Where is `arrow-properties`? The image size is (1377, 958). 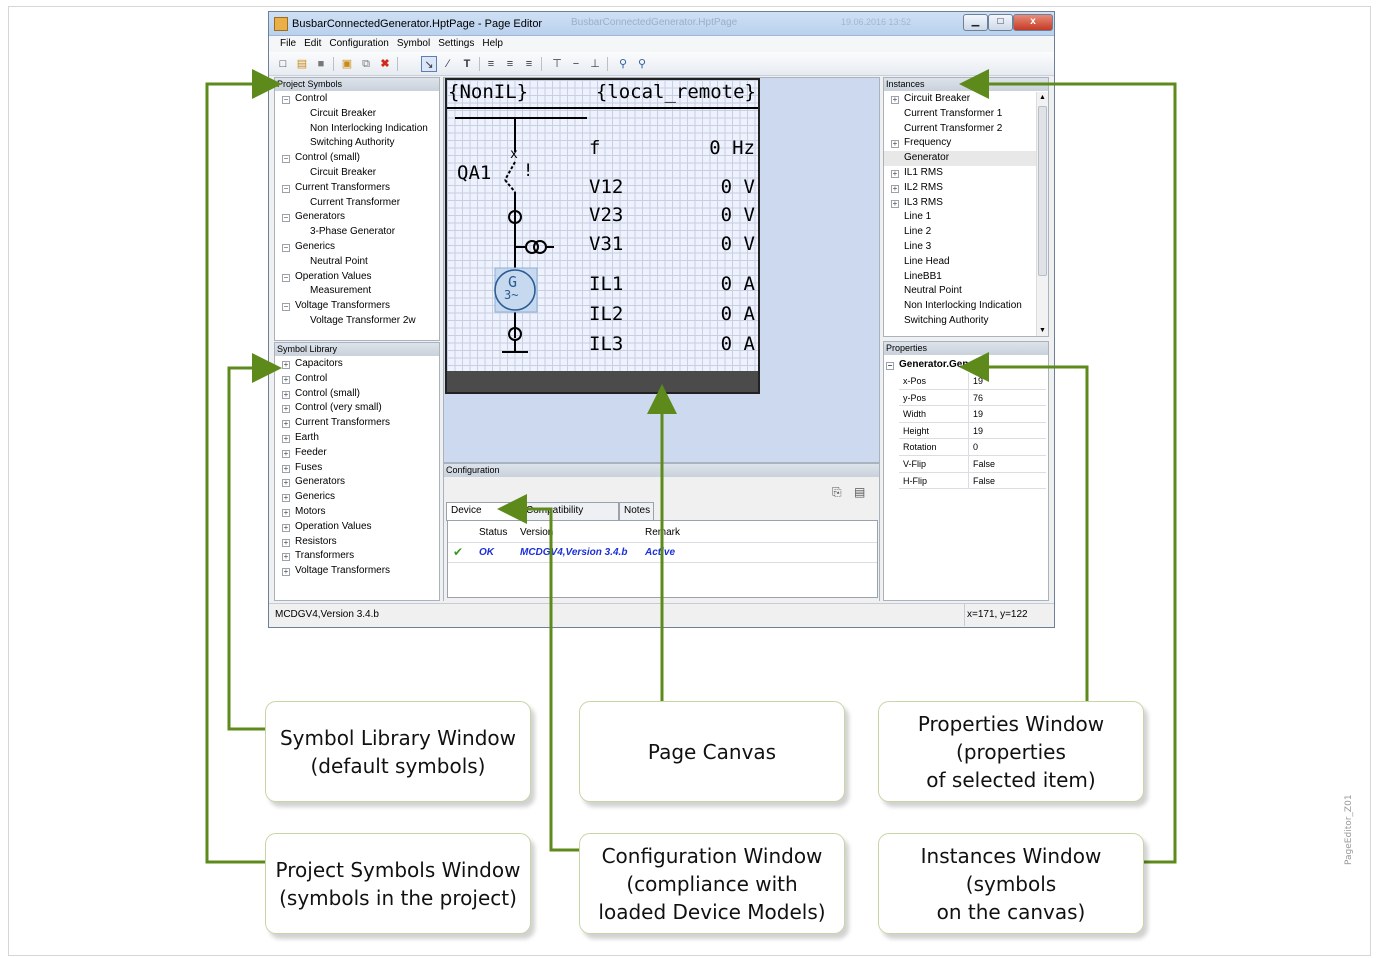 arrow-properties is located at coordinates (1024, 526).